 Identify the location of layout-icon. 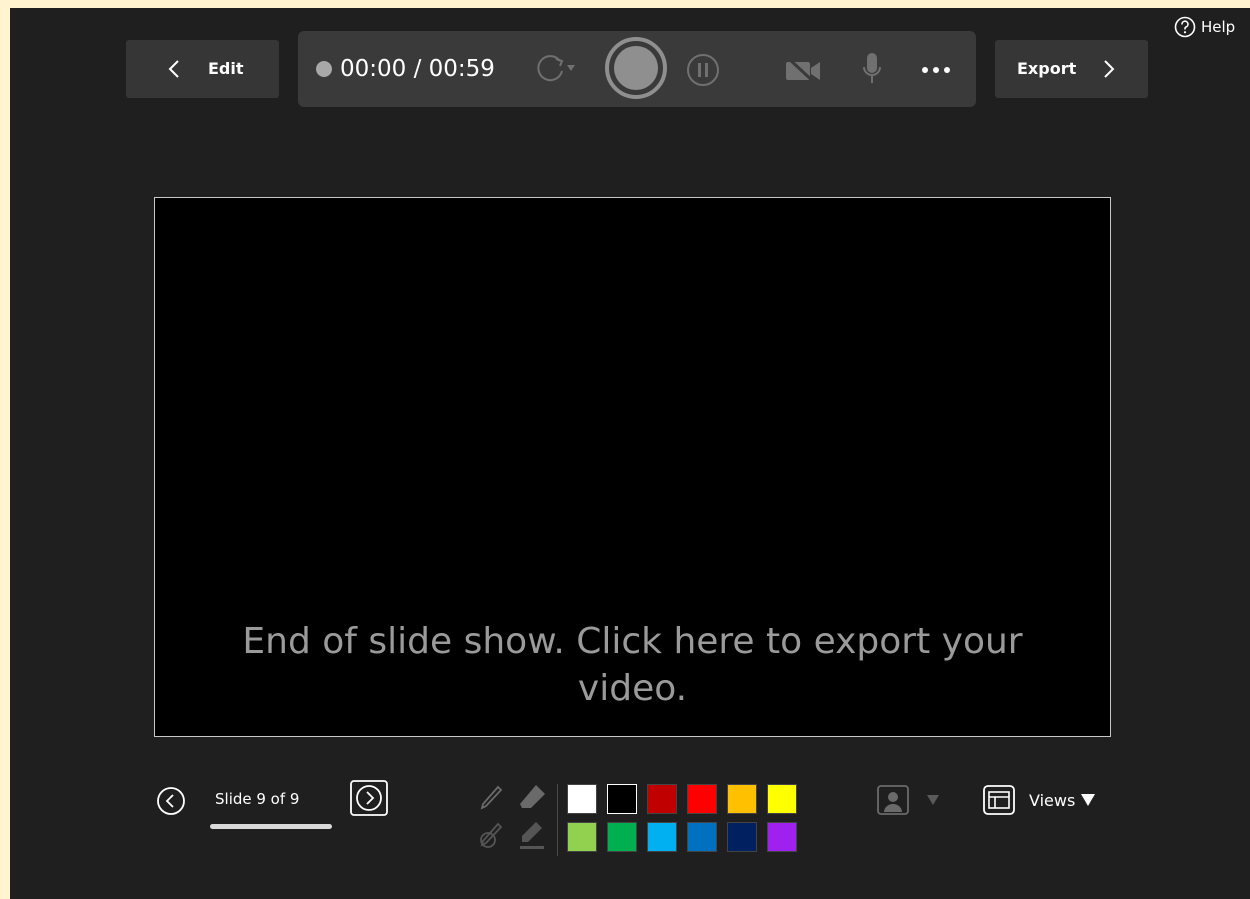
(999, 800).